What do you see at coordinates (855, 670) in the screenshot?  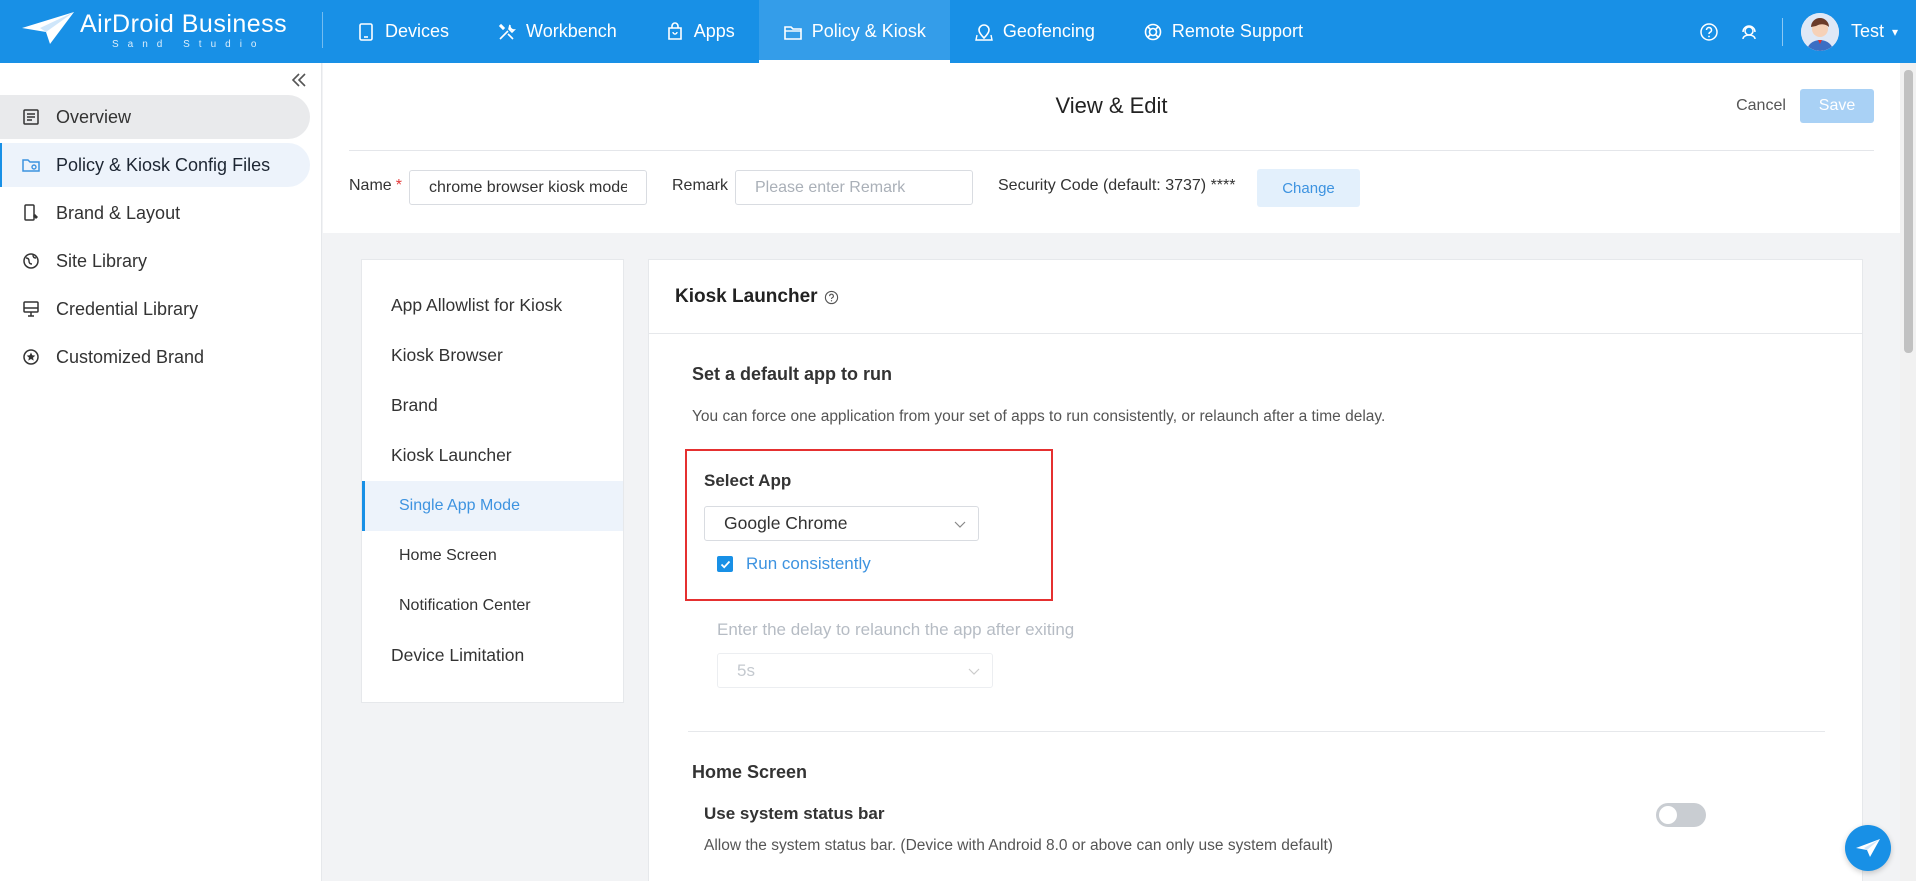 I see `relaunch-delay-dropdown: 5s` at bounding box center [855, 670].